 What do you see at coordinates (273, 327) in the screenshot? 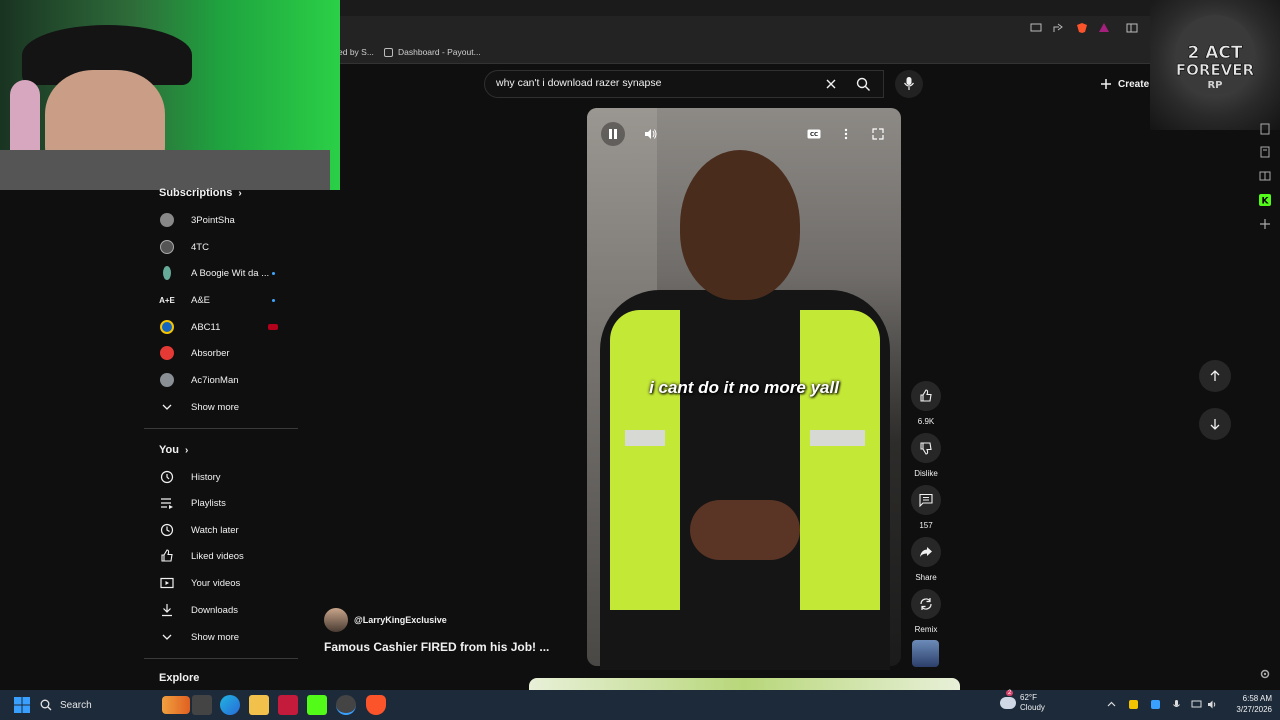
I see `live-indicator-icon` at bounding box center [273, 327].